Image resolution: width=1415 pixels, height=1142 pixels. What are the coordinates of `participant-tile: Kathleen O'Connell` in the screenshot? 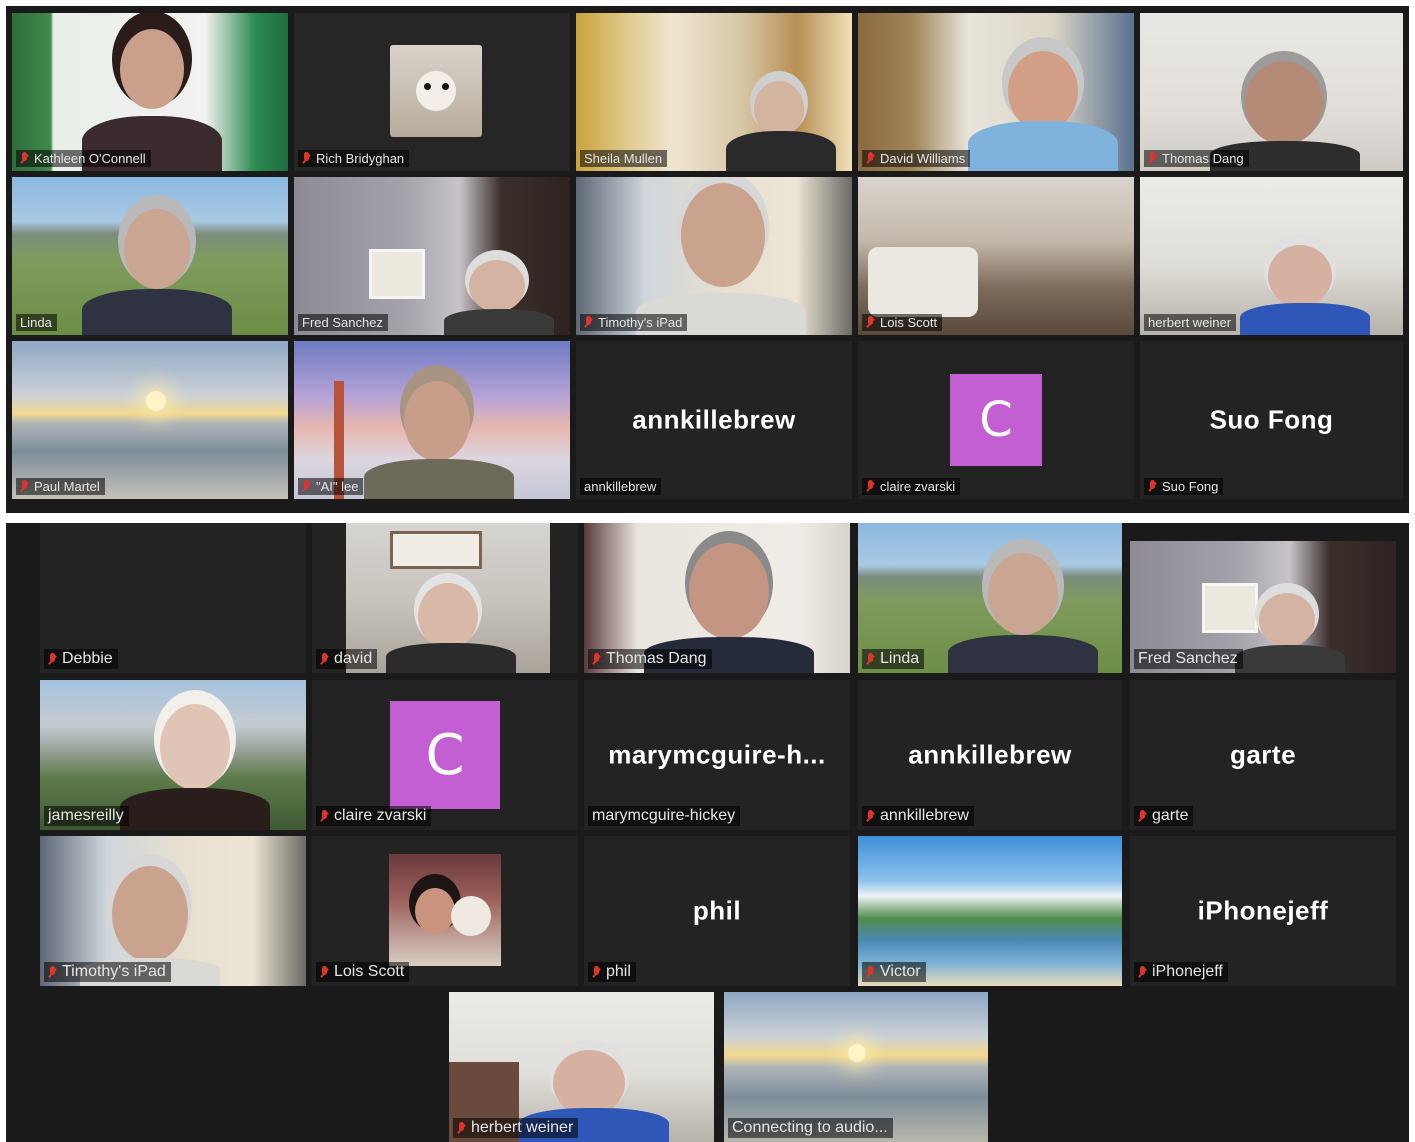 It's located at (150, 92).